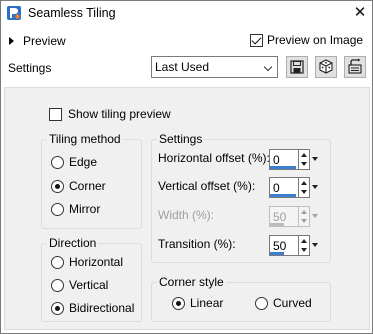 This screenshot has width=373, height=334. What do you see at coordinates (315, 40) in the screenshot?
I see `preview-on-image-label: Preview on Image` at bounding box center [315, 40].